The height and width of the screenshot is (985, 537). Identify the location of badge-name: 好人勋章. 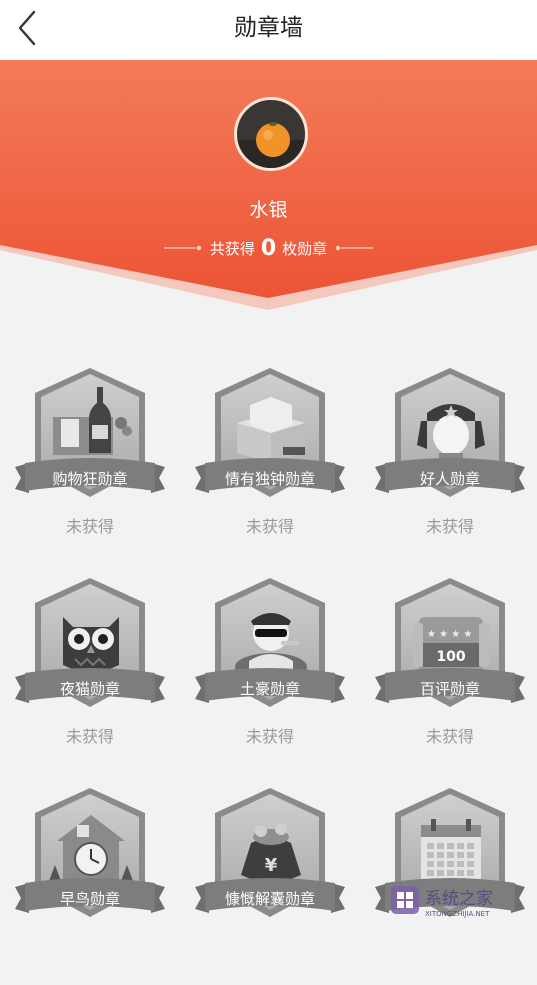
(450, 478).